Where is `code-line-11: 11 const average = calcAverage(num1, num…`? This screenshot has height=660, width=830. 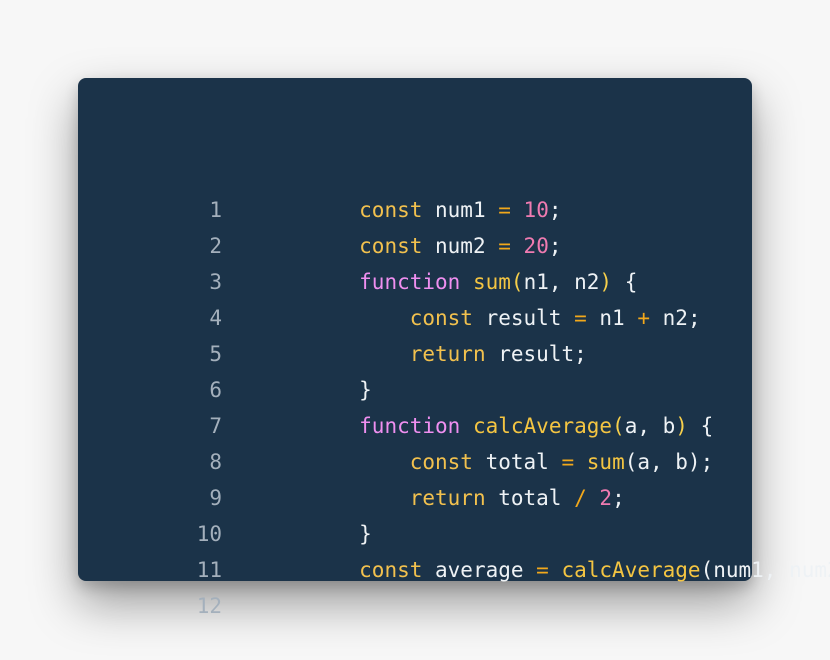 code-line-11: 11 const average = calcAverage(num1, num… is located at coordinates (508, 570).